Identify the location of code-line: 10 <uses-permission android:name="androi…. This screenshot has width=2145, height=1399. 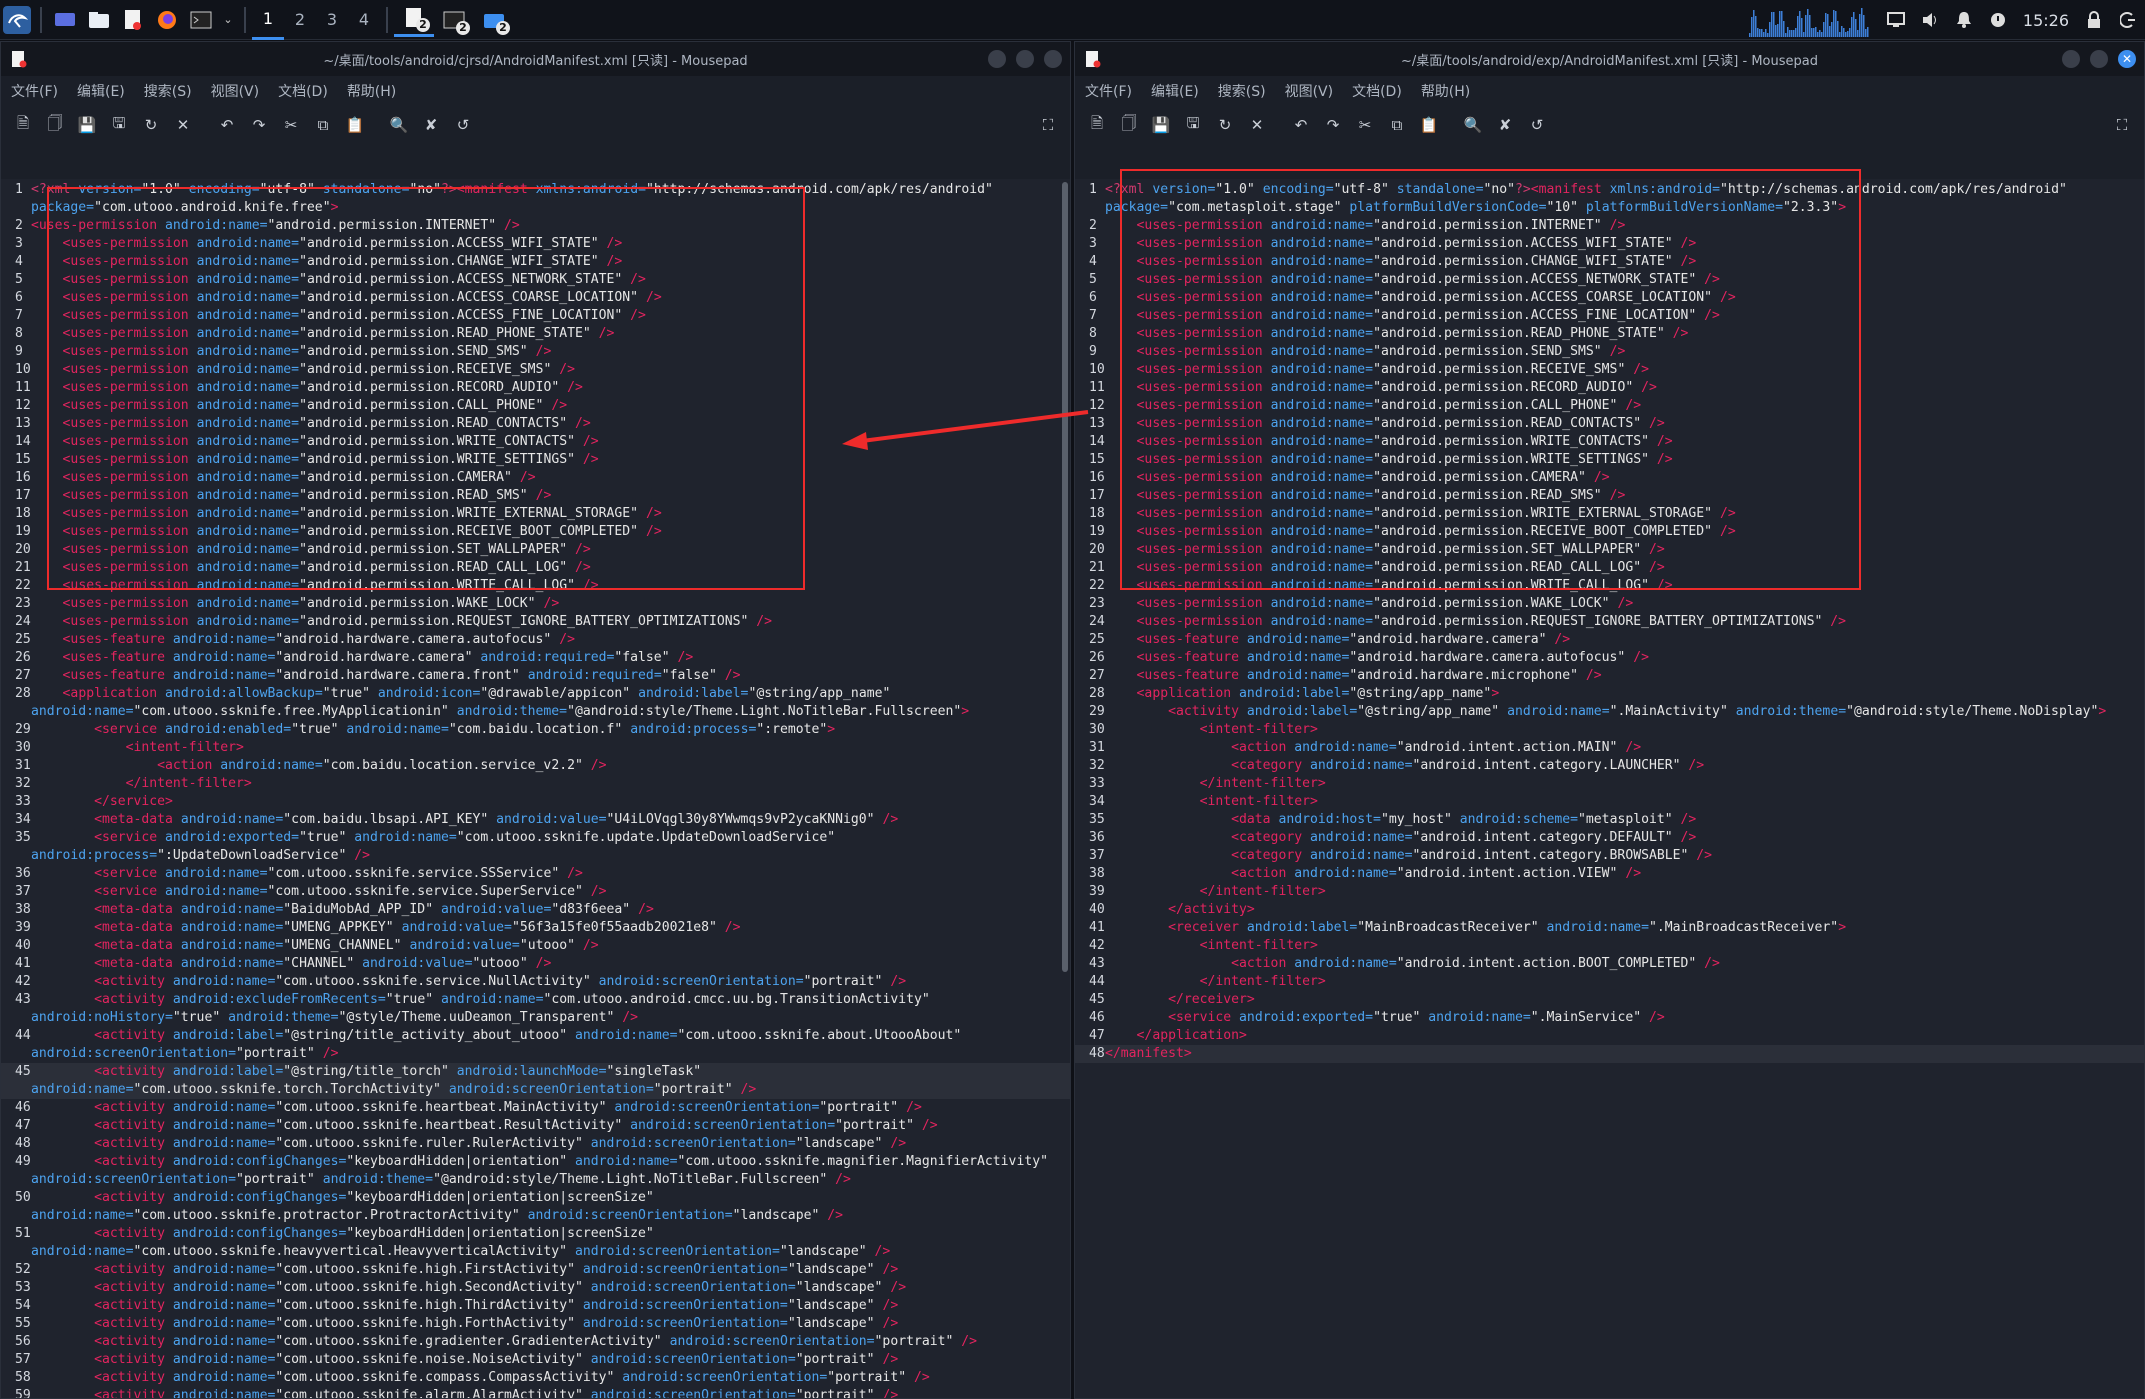
(1609, 370).